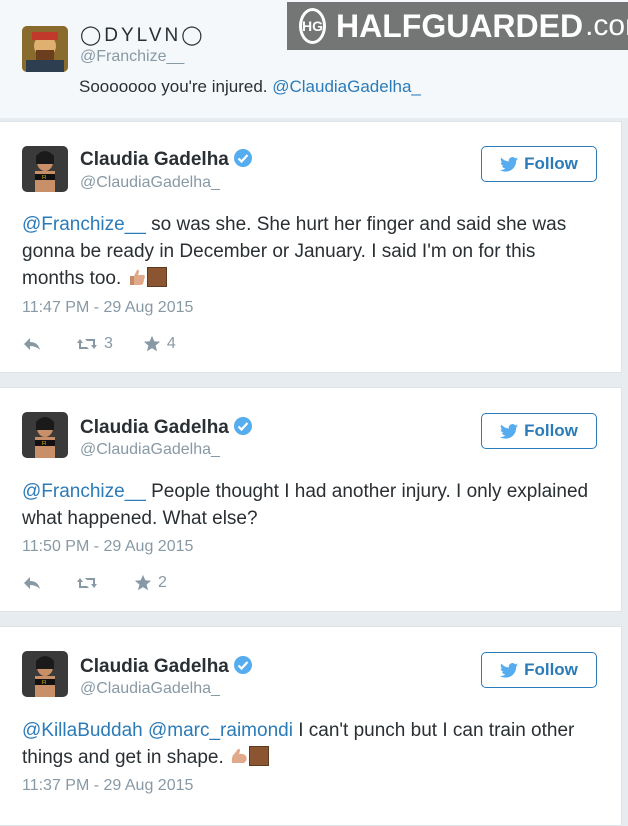  What do you see at coordinates (107, 547) in the screenshot?
I see `tweet-timestamp: 11:50 PM - 29 Aug 2015` at bounding box center [107, 547].